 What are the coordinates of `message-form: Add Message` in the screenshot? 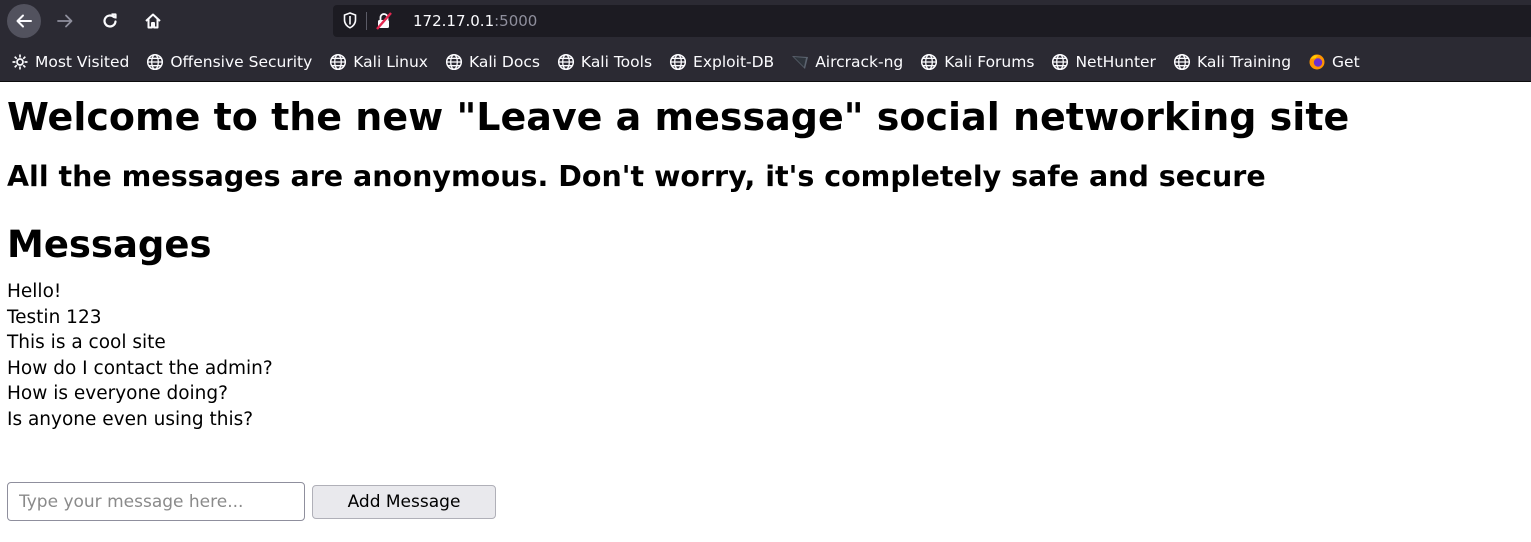 It's located at (251, 501).